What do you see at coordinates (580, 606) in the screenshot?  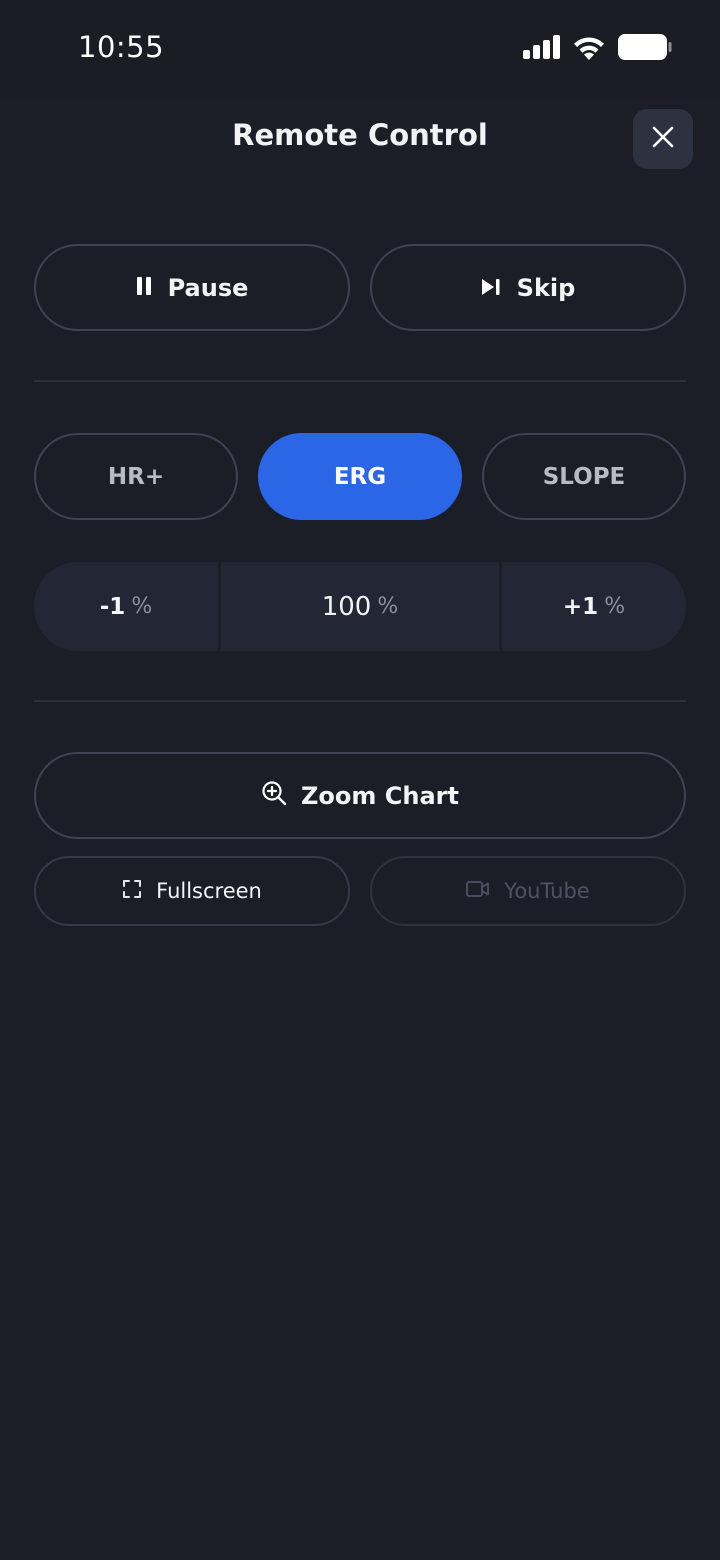 I see `increase-value: +1` at bounding box center [580, 606].